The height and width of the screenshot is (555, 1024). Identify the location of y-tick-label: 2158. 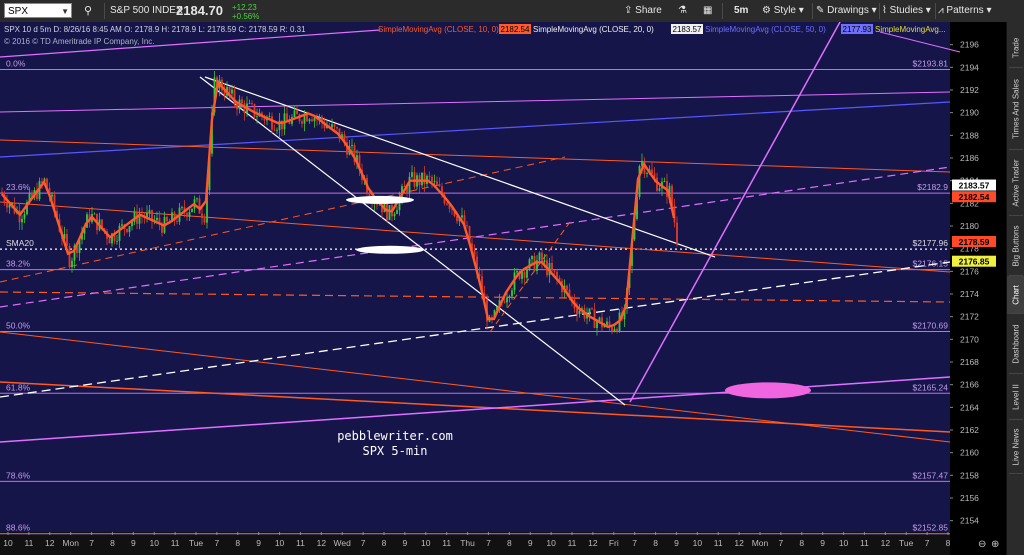
(969, 475).